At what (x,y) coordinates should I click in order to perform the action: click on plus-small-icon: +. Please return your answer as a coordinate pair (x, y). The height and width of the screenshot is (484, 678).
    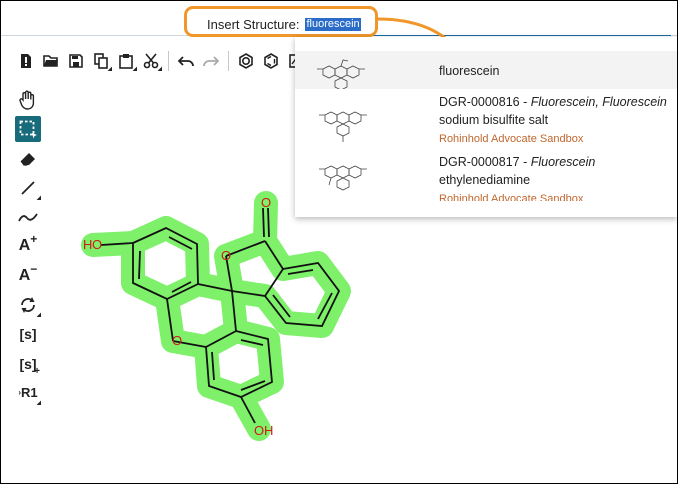
    Looking at the image, I should click on (37, 371).